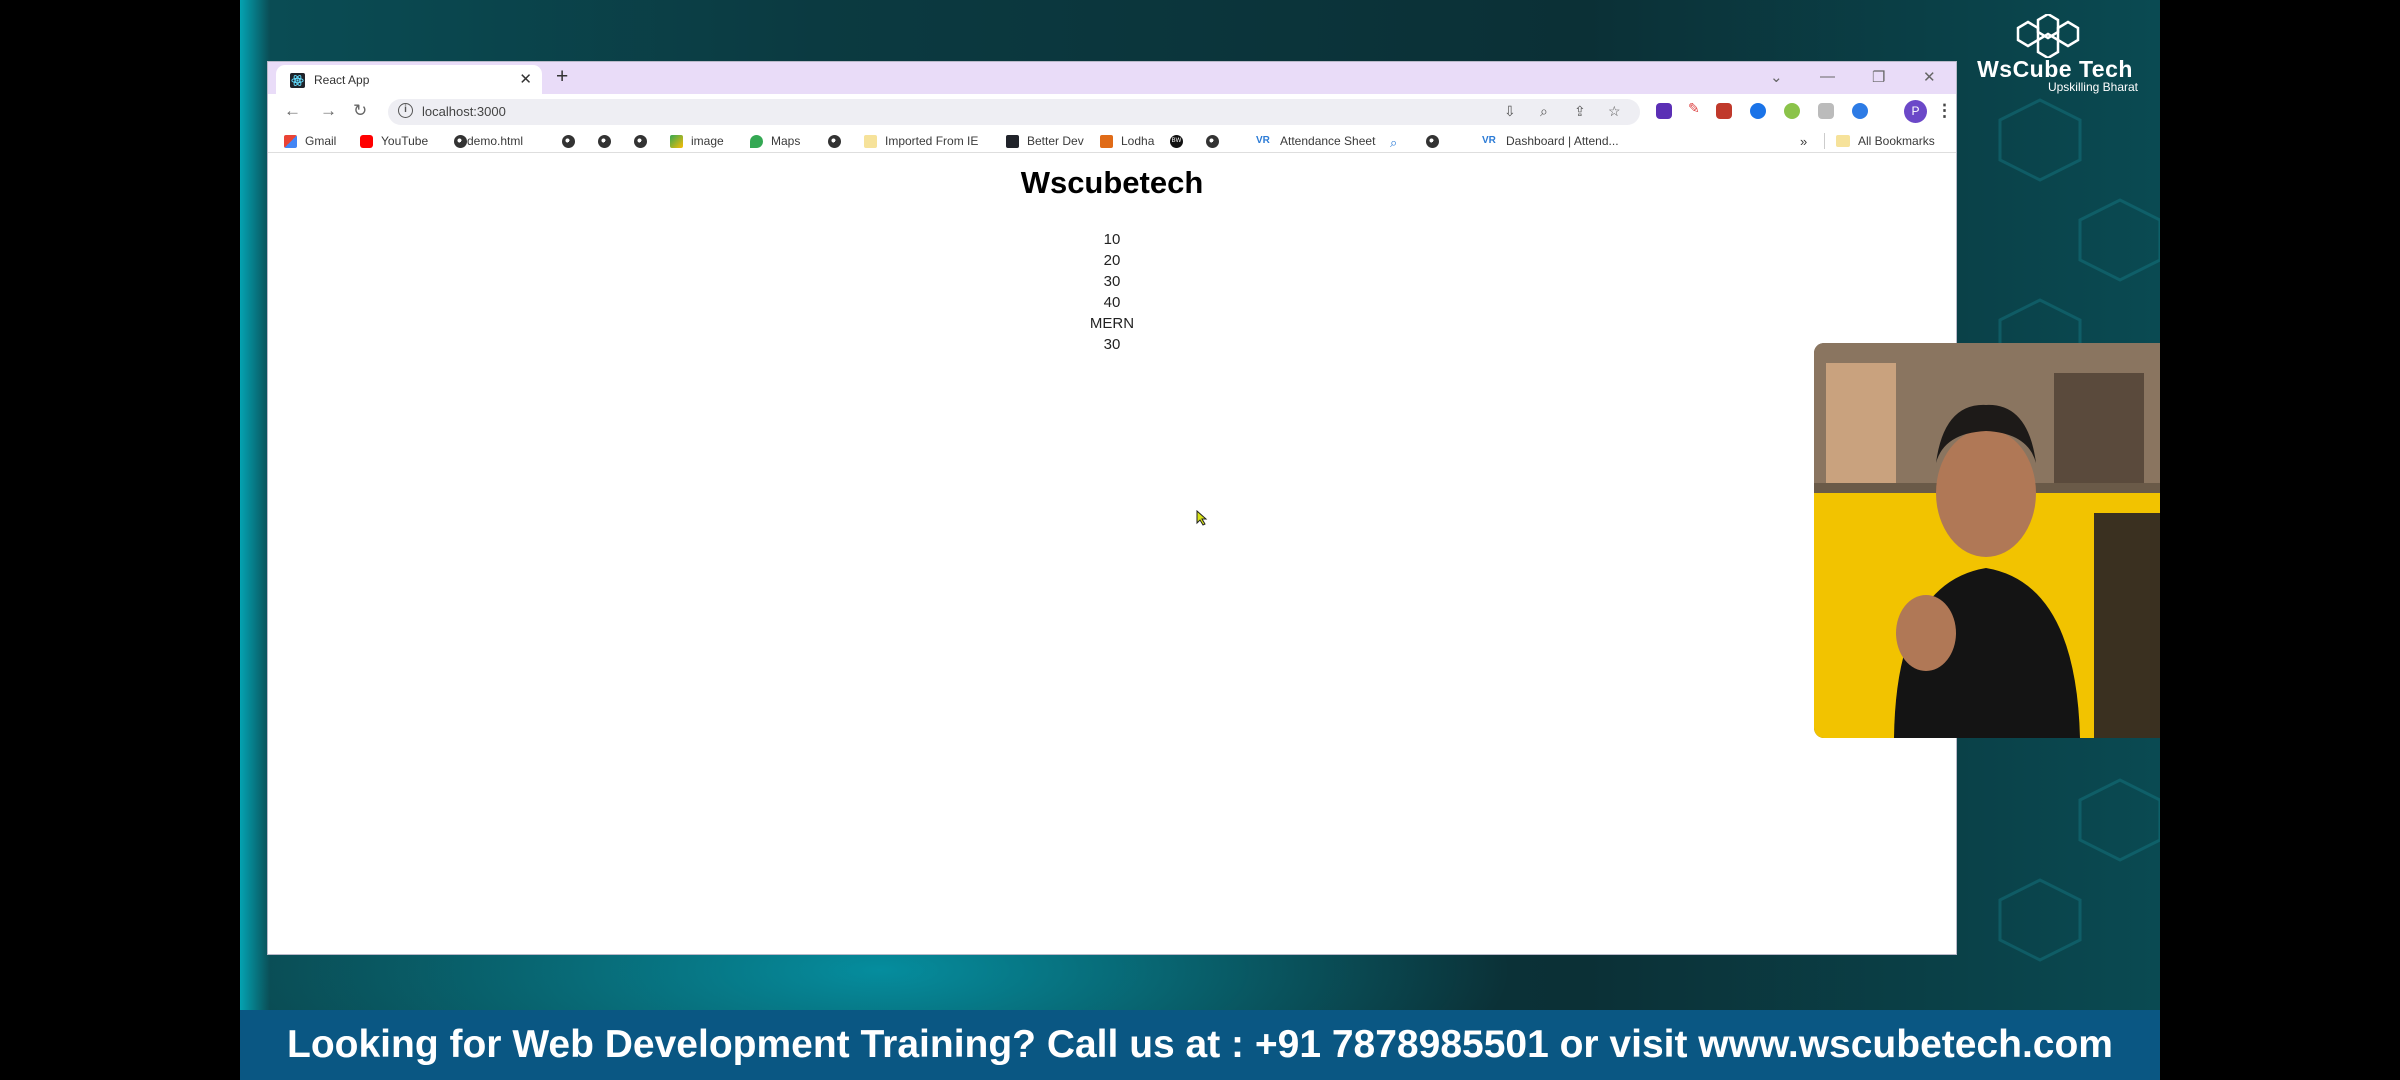 The image size is (2400, 1080). Describe the element at coordinates (1803, 141) in the screenshot. I see `bookmarks-overflow-button: »` at that location.